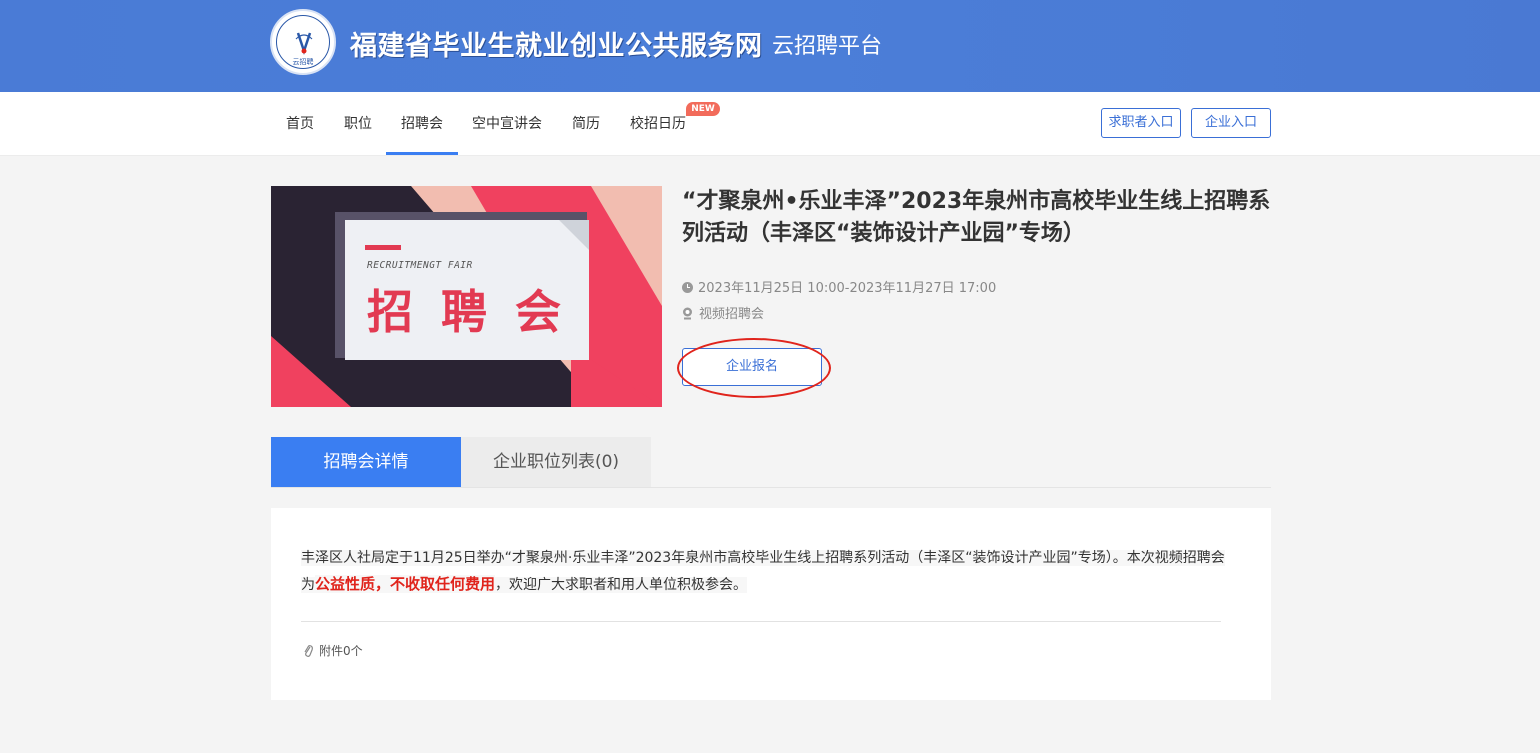 The image size is (1540, 753). What do you see at coordinates (366, 462) in the screenshot?
I see `tab-fair-detail: 招聘会详情` at bounding box center [366, 462].